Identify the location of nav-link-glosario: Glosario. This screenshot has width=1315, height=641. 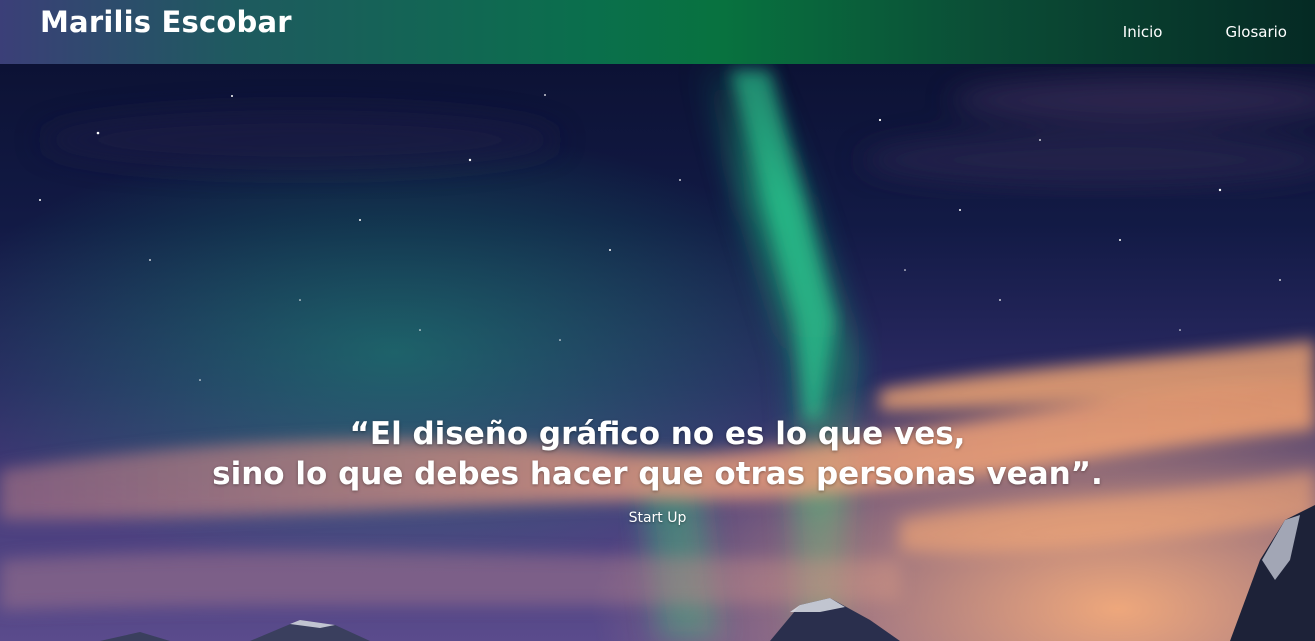
(1257, 32).